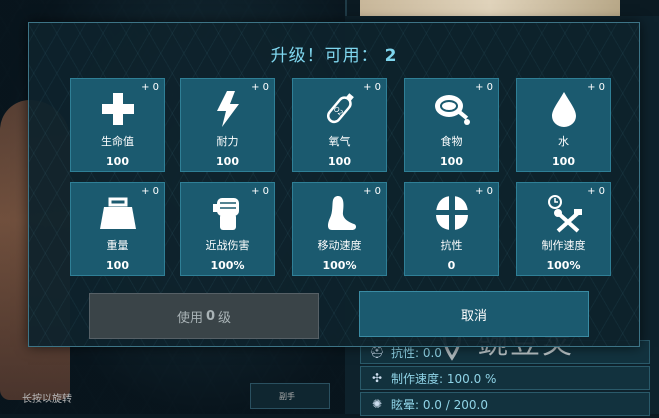 This screenshot has width=659, height=418. I want to click on helmet-icon, so click(451, 213).